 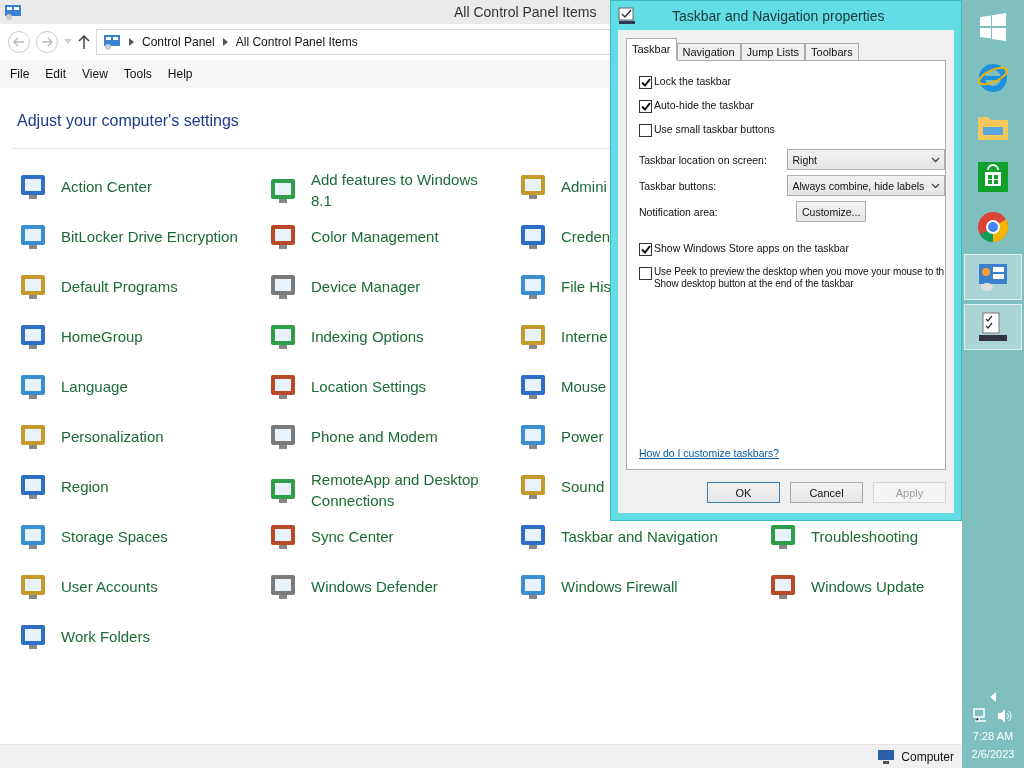 I want to click on control-panel-item: Add features to Windows 8.1, so click(x=384, y=190).